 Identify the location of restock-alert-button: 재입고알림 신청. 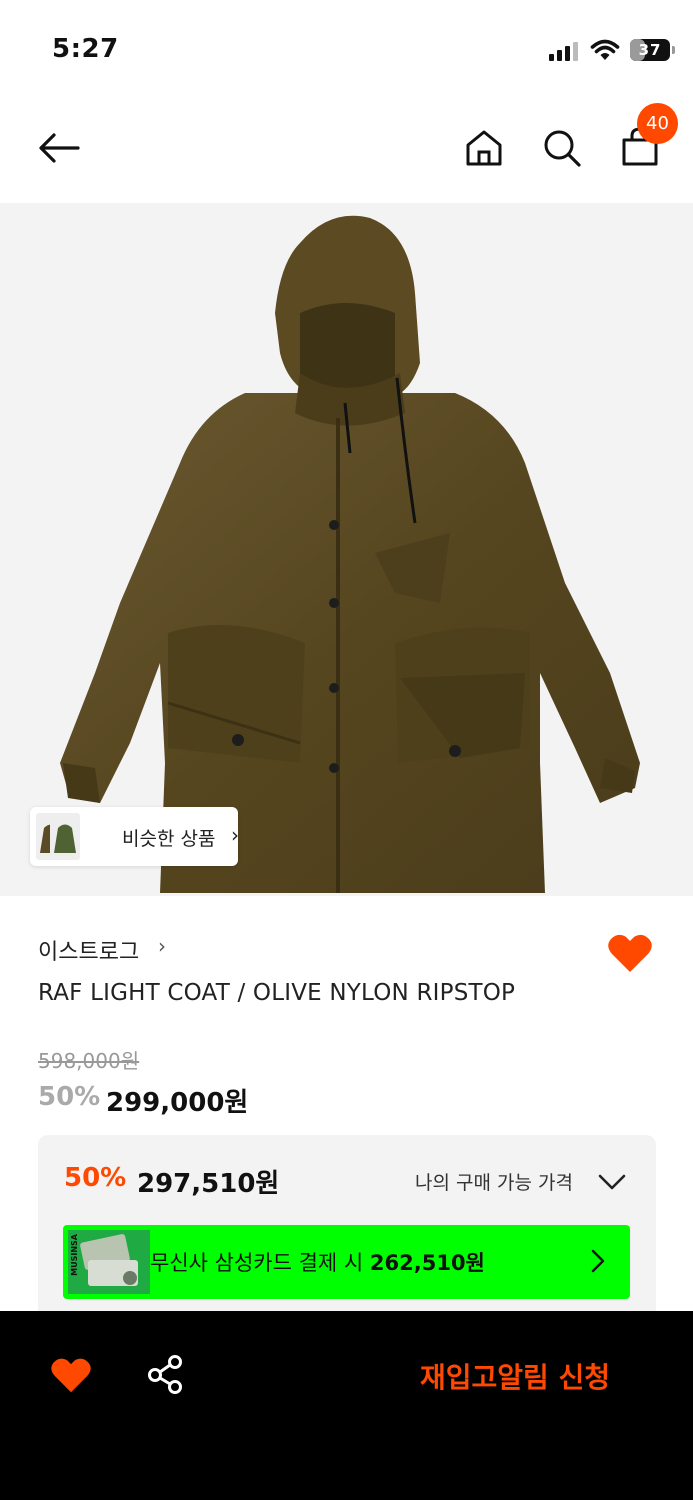
(515, 1376).